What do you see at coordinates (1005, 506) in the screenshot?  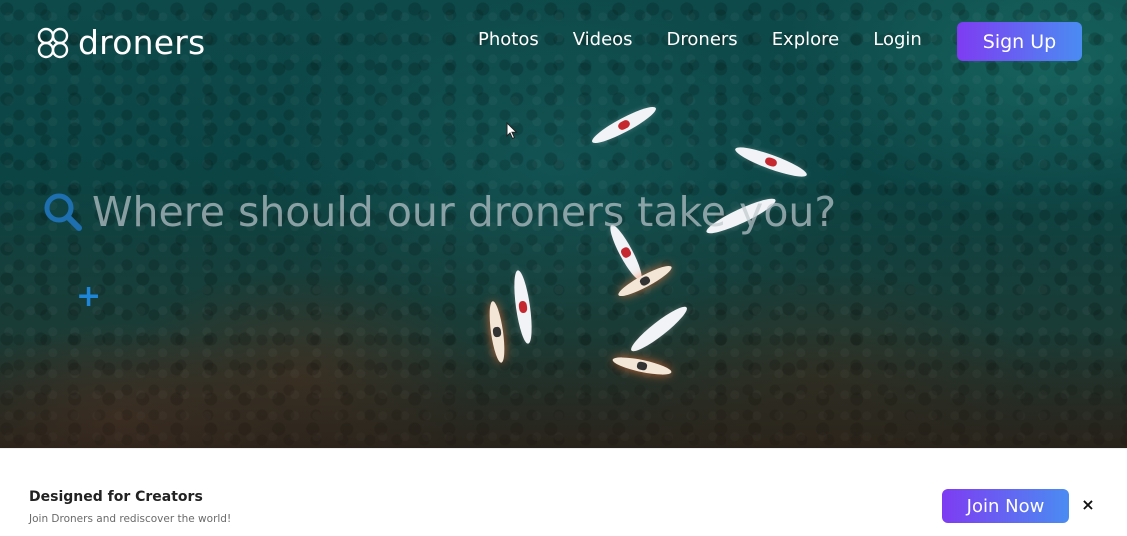 I see `join-now-button: Join Now` at bounding box center [1005, 506].